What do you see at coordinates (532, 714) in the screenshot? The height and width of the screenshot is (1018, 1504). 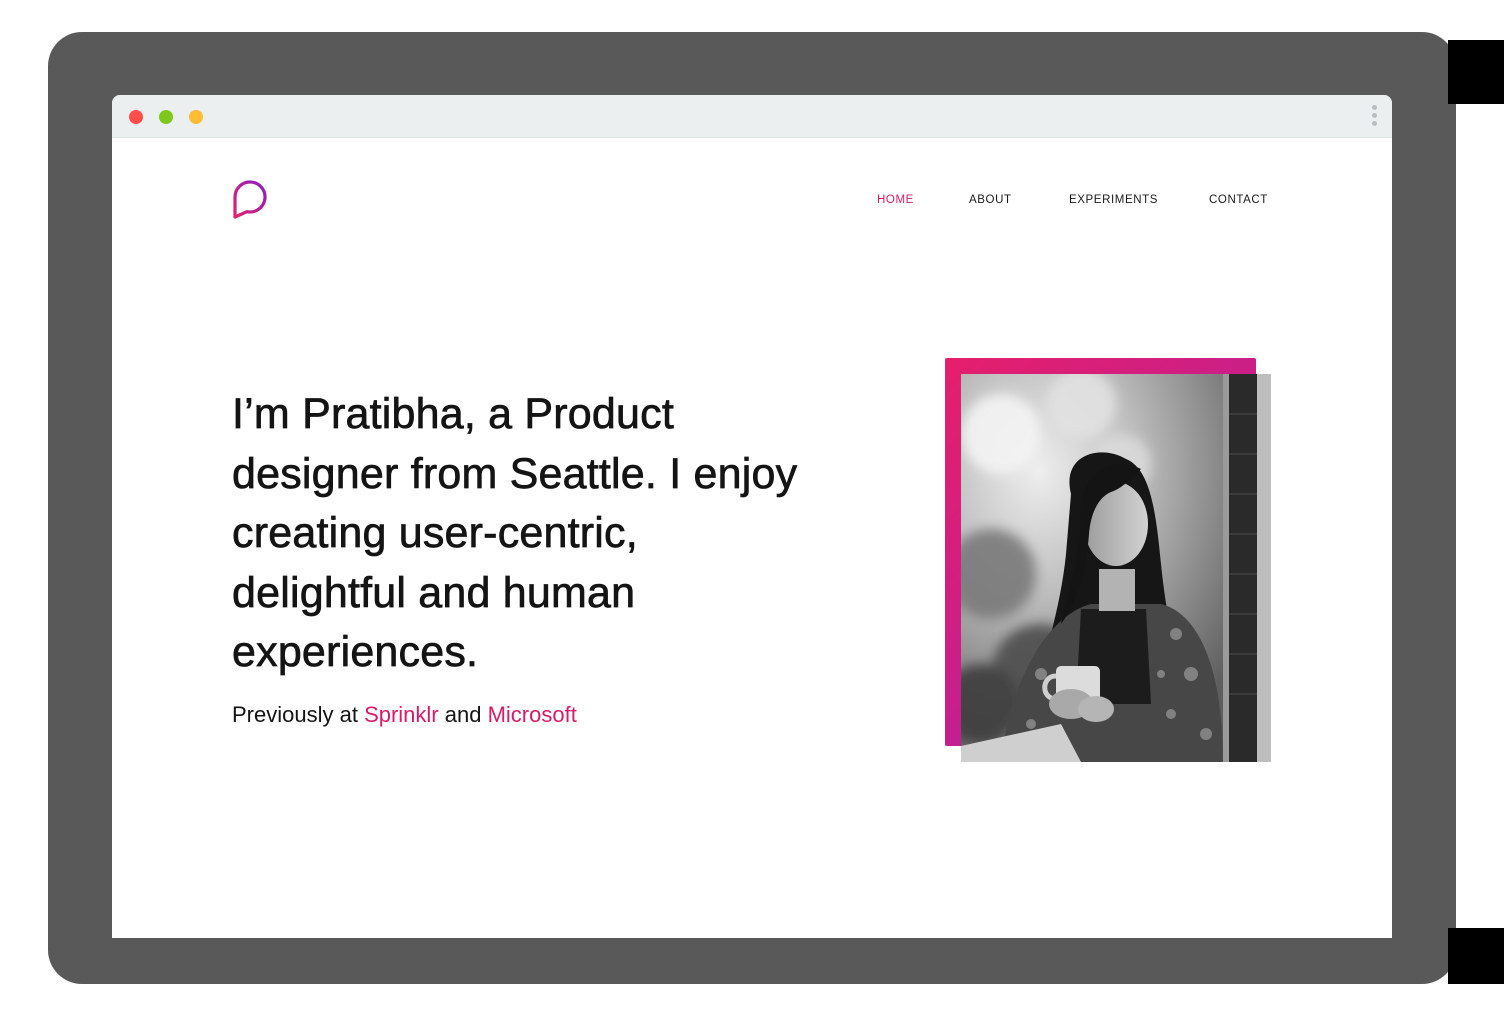 I see `microsoft-link: Microsoft` at bounding box center [532, 714].